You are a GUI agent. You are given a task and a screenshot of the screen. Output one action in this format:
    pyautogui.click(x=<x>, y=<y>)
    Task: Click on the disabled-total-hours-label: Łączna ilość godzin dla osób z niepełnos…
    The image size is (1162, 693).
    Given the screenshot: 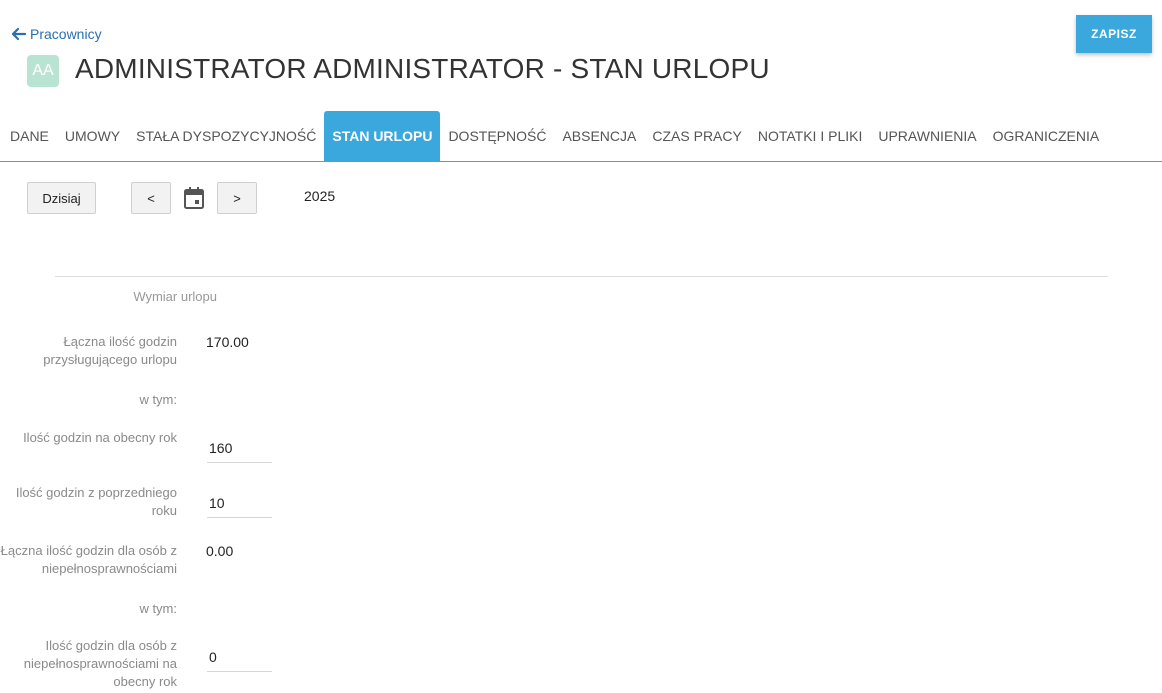 What is the action you would take?
    pyautogui.click(x=88, y=559)
    